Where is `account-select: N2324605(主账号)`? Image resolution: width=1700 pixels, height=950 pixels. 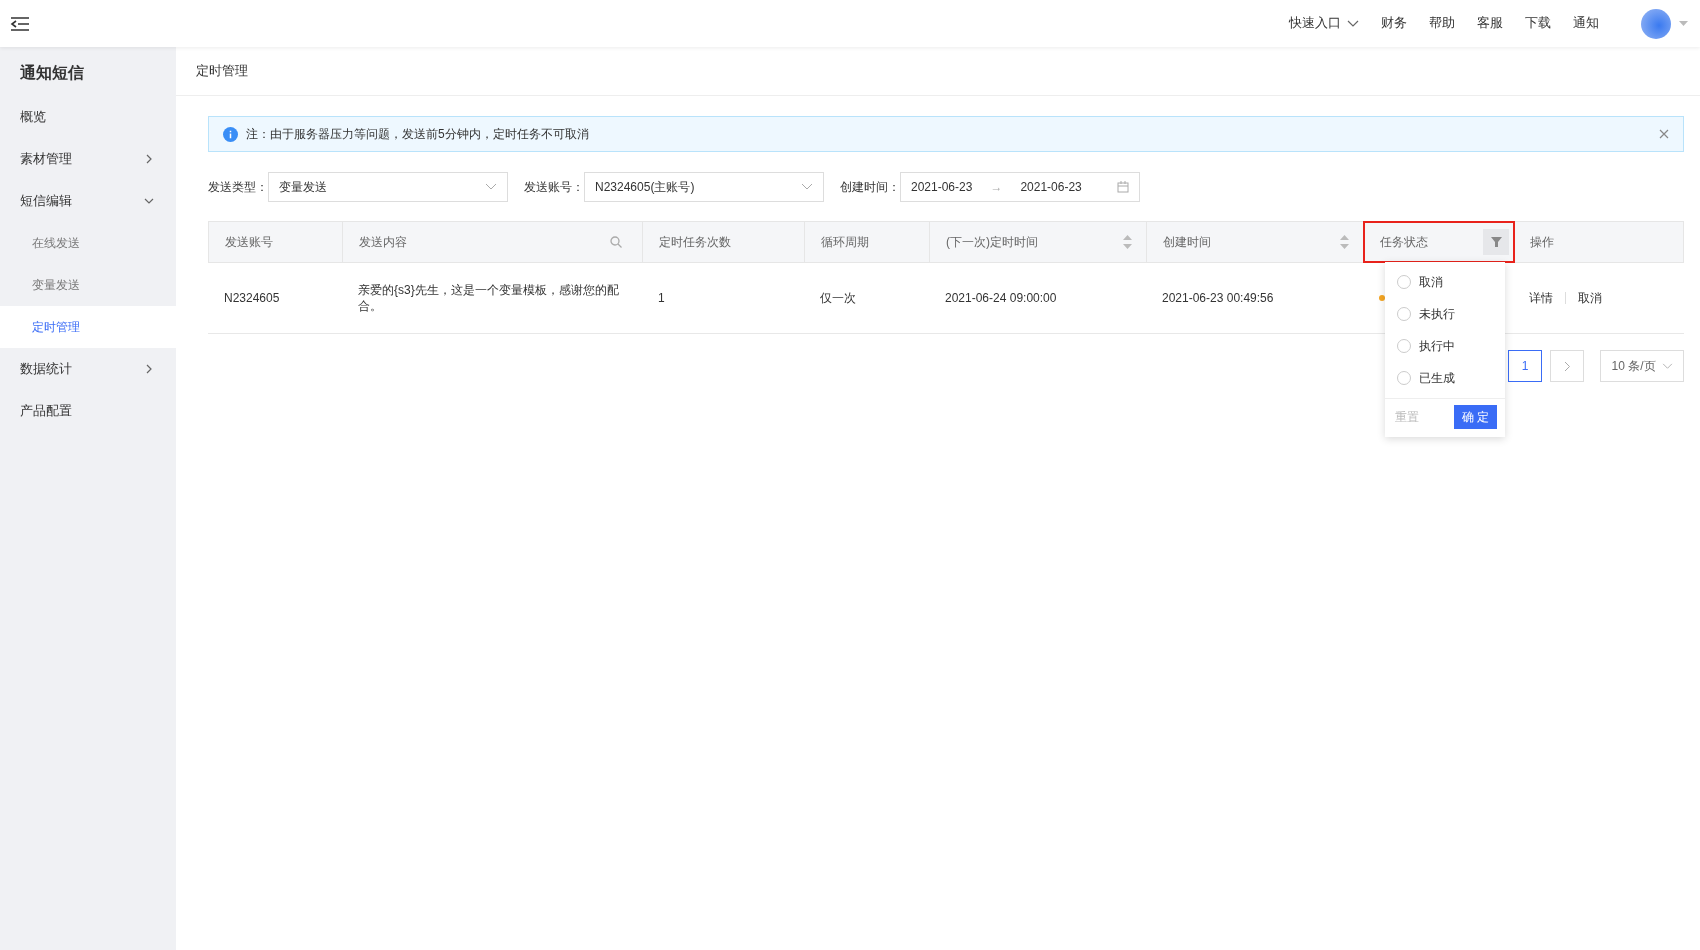
account-select: N2324605(主账号) is located at coordinates (704, 187).